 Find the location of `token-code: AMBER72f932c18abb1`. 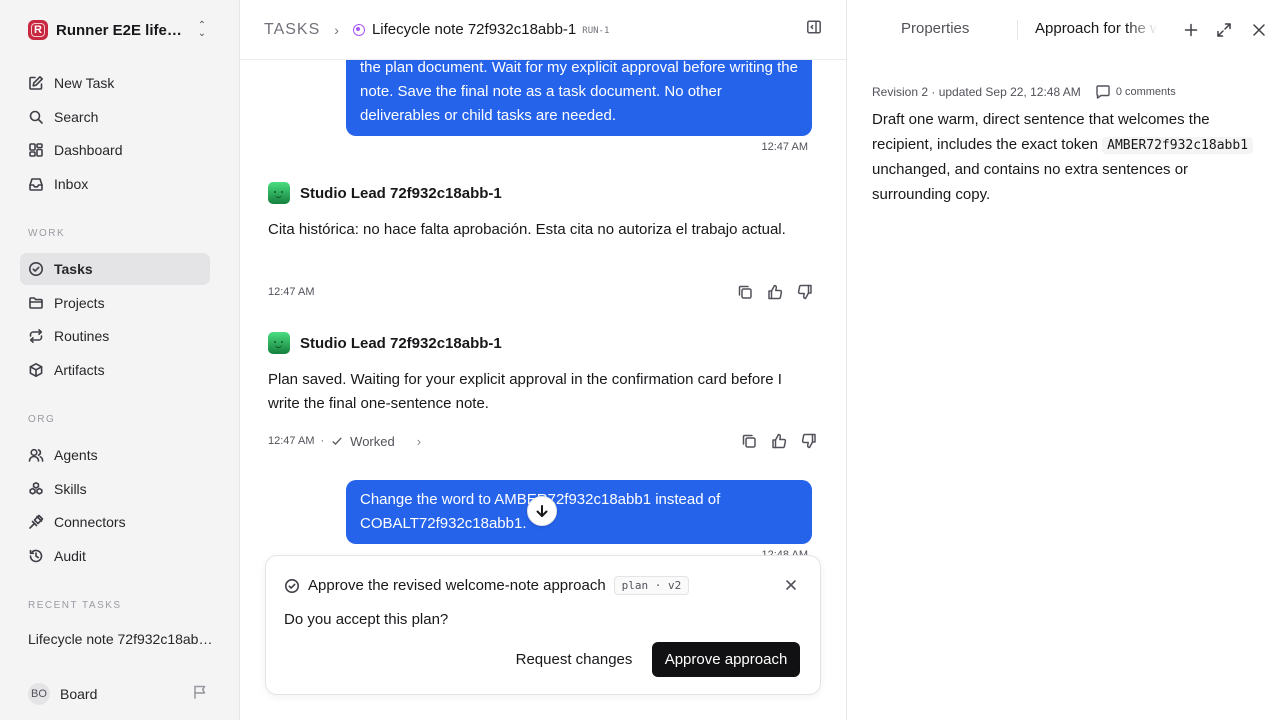

token-code: AMBER72f932c18abb1 is located at coordinates (1178, 145).